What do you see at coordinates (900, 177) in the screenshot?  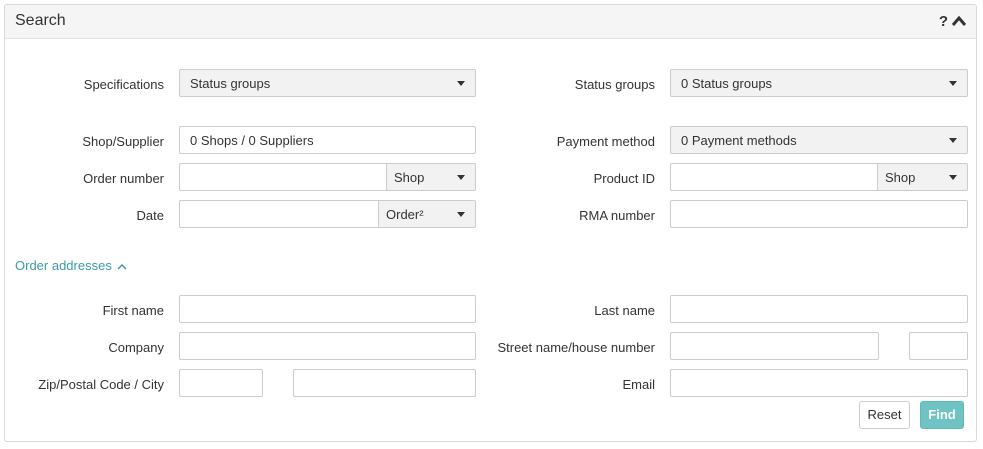 I see `product-id-type-value: Shop` at bounding box center [900, 177].